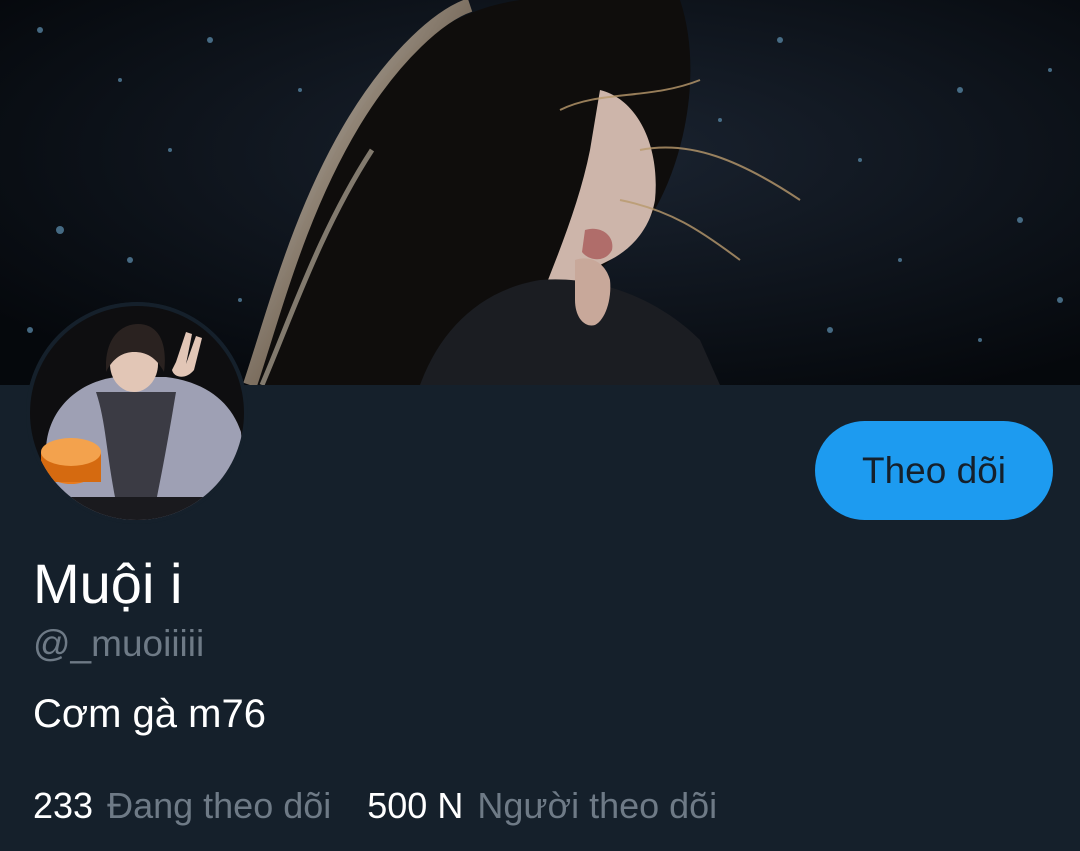 The image size is (1080, 851). I want to click on avatar-photo, so click(137, 413).